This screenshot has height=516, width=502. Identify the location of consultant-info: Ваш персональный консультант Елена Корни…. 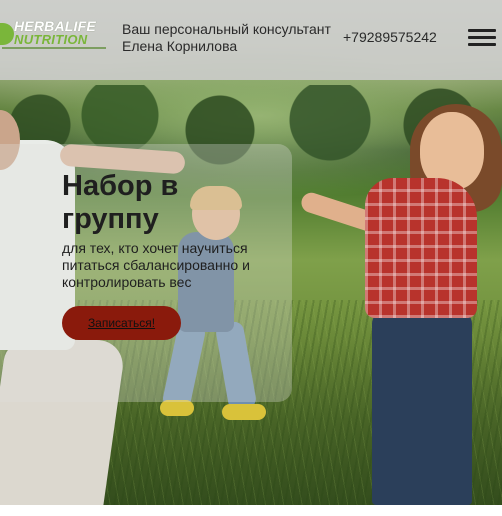
(226, 38).